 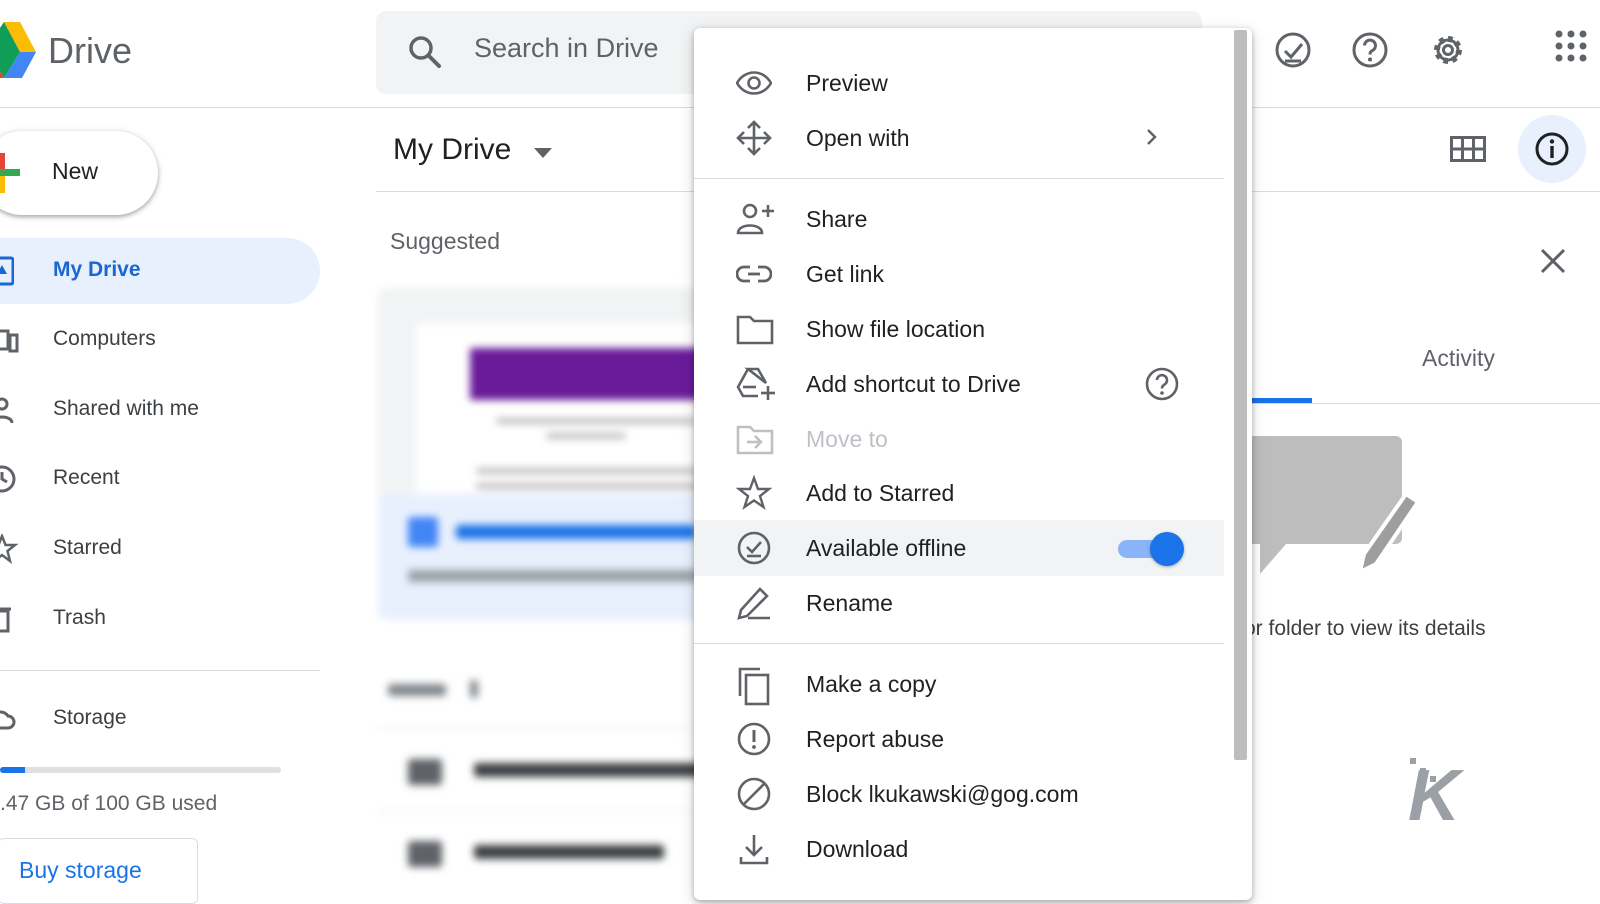 I want to click on drive-logo-icon, so click(x=18, y=50).